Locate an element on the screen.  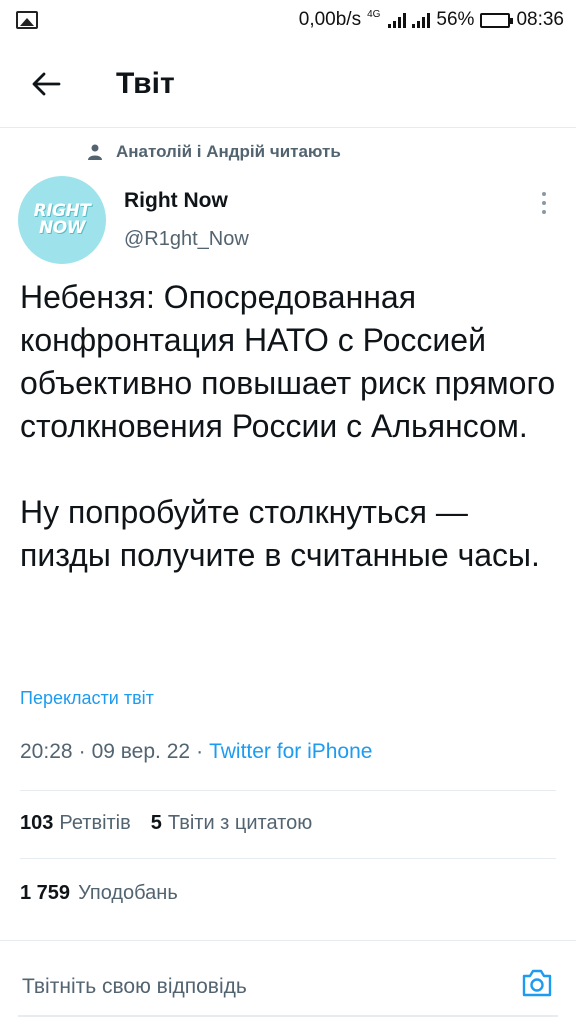
quotes-stat: 5 Твіти з цитатою is located at coordinates (231, 823).